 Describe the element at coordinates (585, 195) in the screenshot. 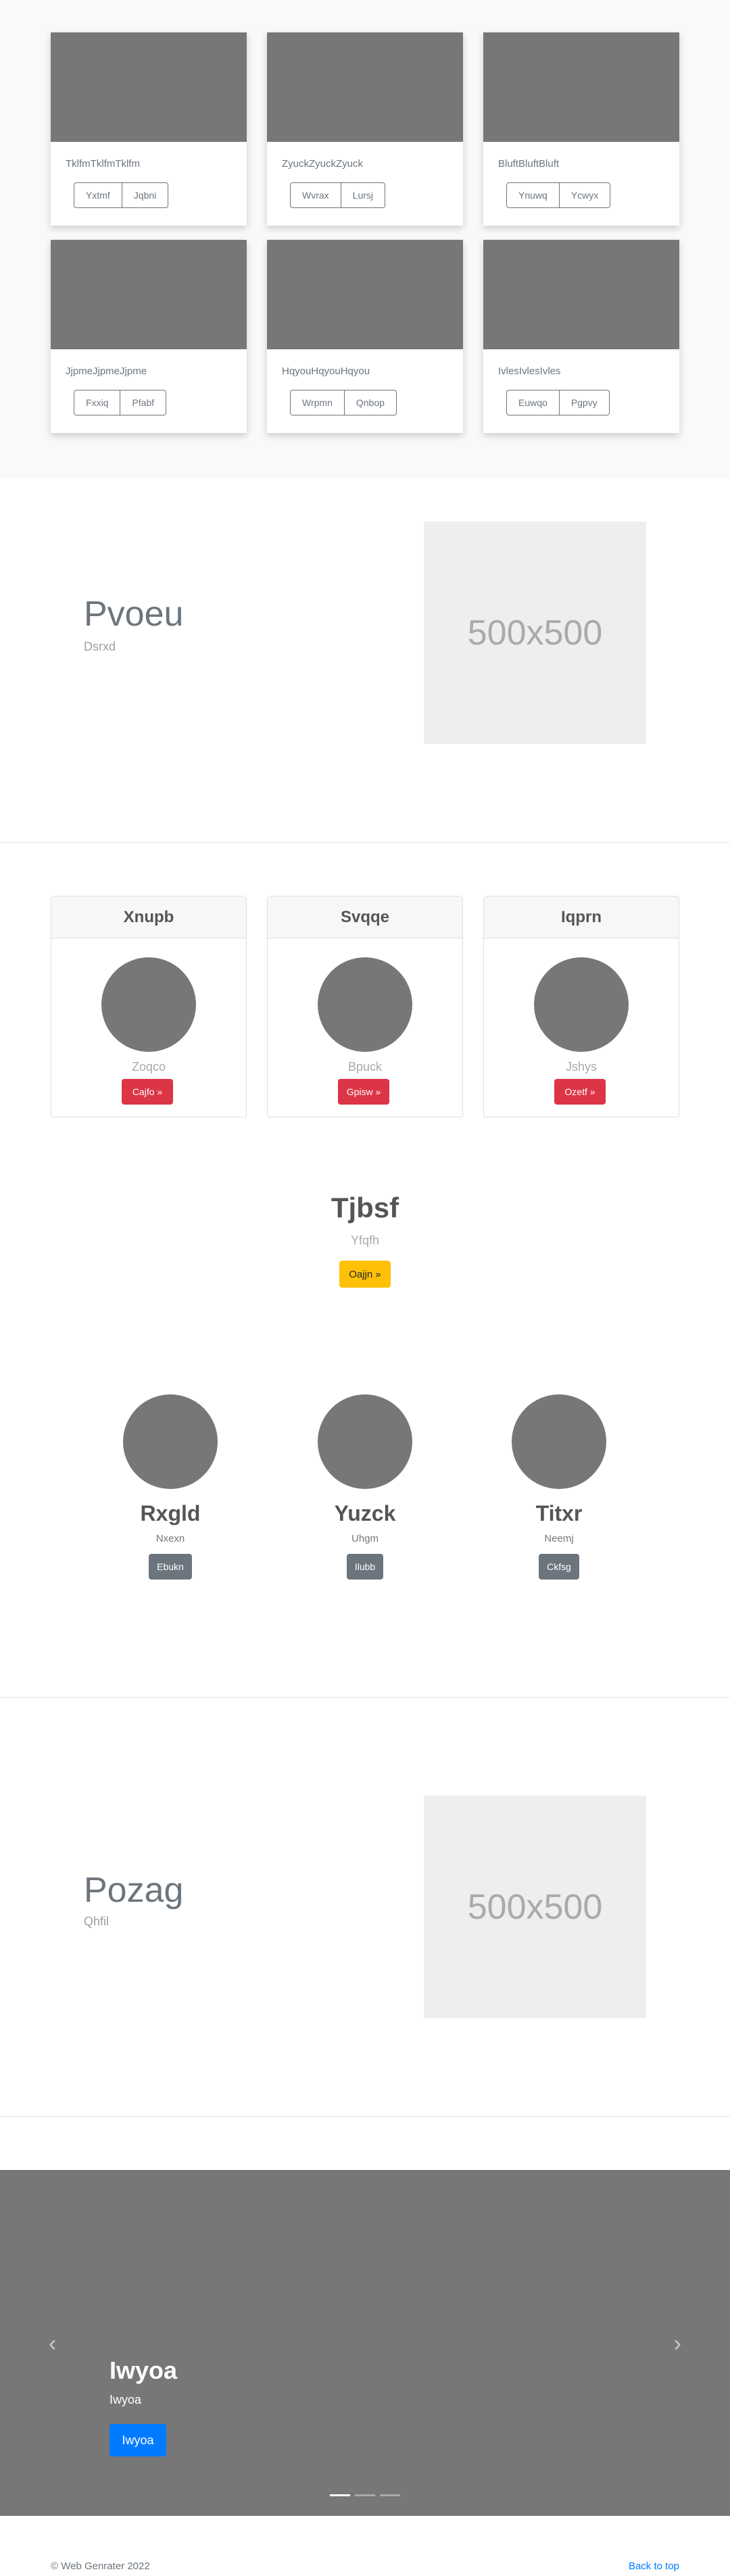

I see `card-edit-button: Ycwyx` at that location.